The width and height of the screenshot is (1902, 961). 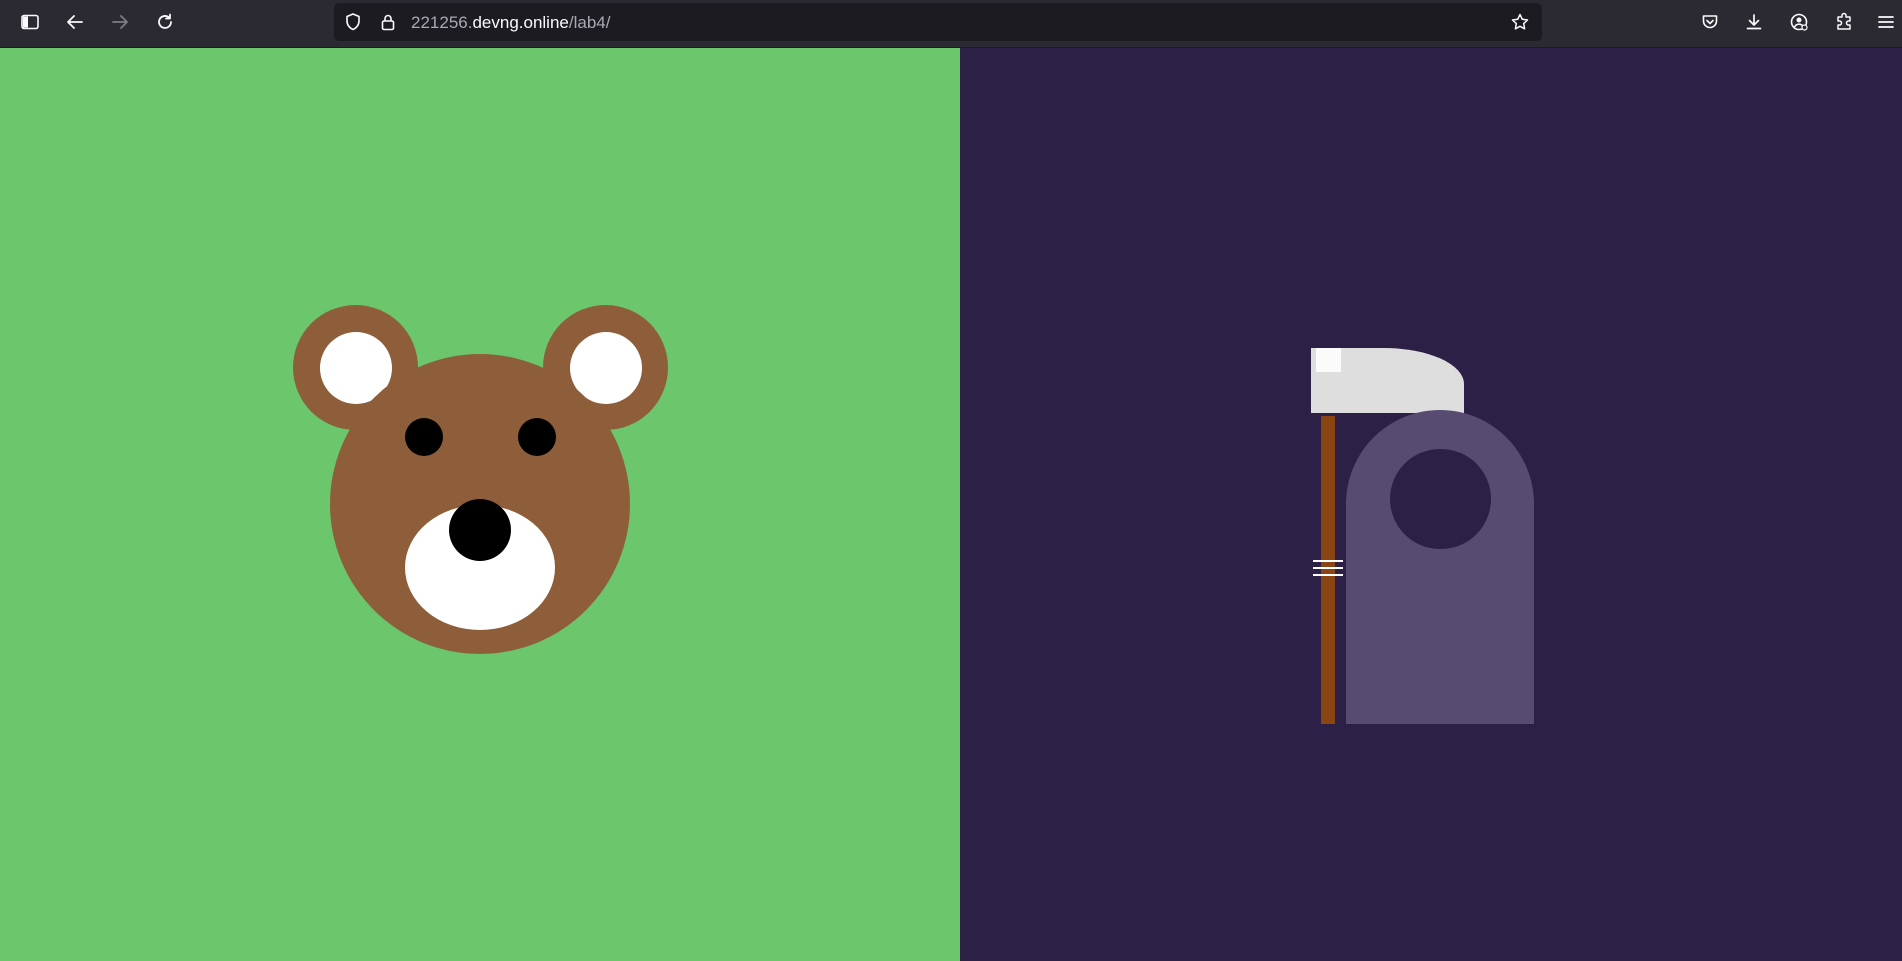 What do you see at coordinates (480, 530) in the screenshot?
I see `bear-nose` at bounding box center [480, 530].